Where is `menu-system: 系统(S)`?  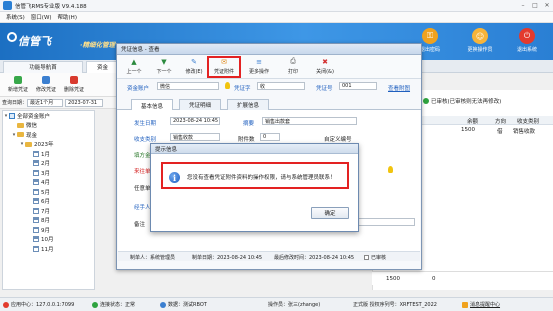
menu-system: 系统(S) is located at coordinates (15, 17).